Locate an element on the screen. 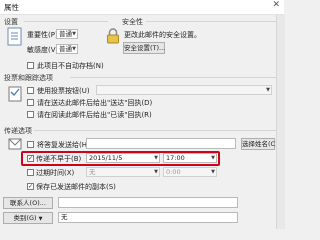  security-description: 更改此邮件的安全设置。 is located at coordinates (162, 35).